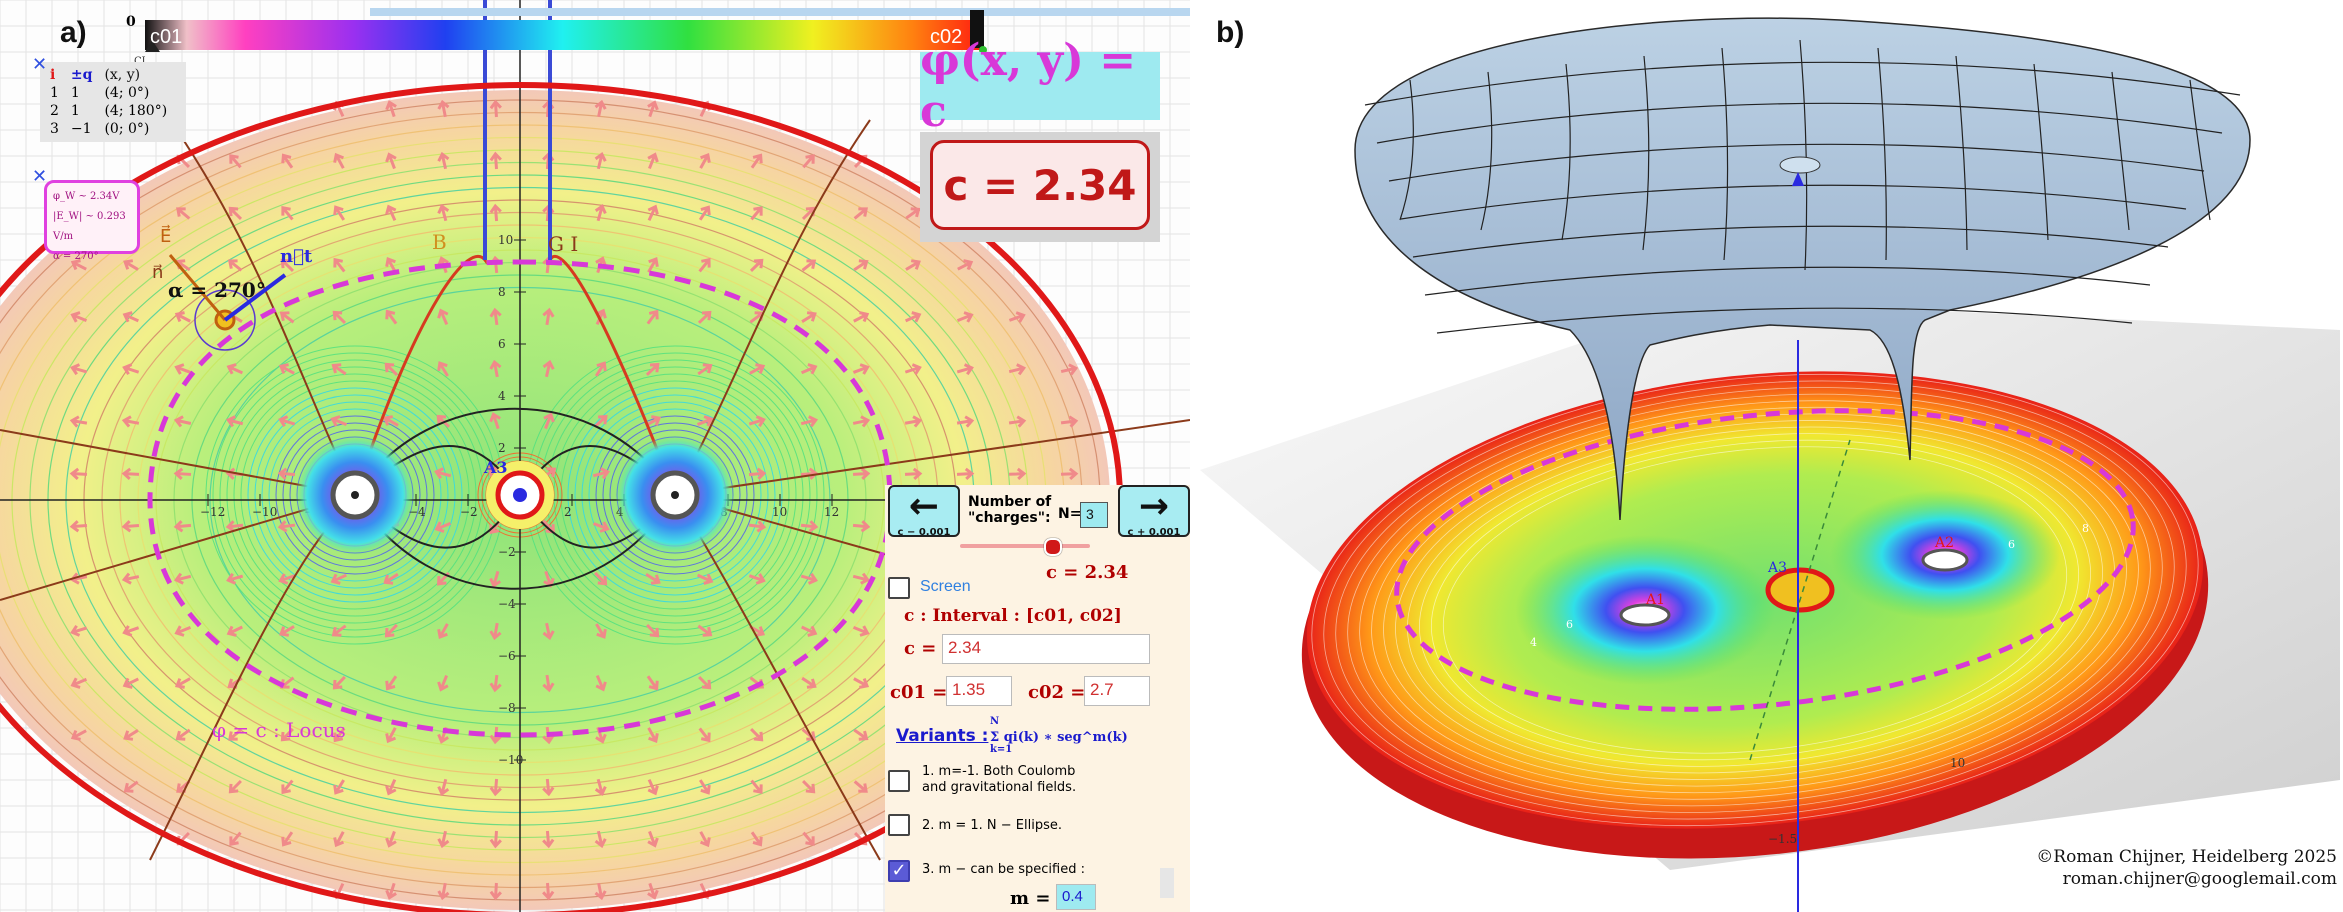  What do you see at coordinates (1057, 692) in the screenshot?
I see `c02-label: c02 =` at bounding box center [1057, 692].